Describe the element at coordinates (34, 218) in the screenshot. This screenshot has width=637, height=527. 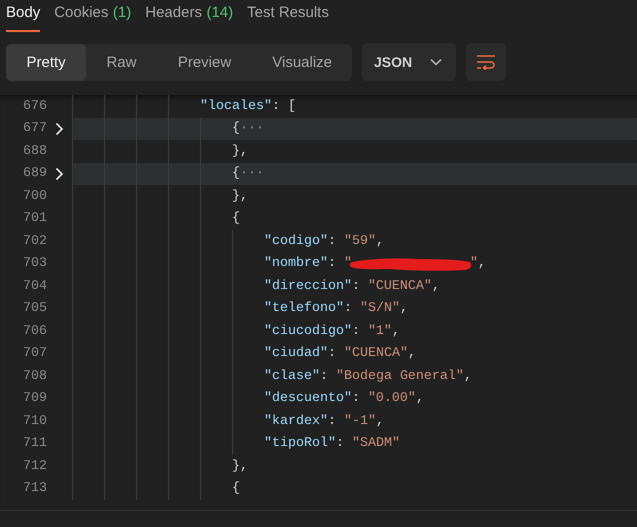
I see `line-number: 701` at that location.